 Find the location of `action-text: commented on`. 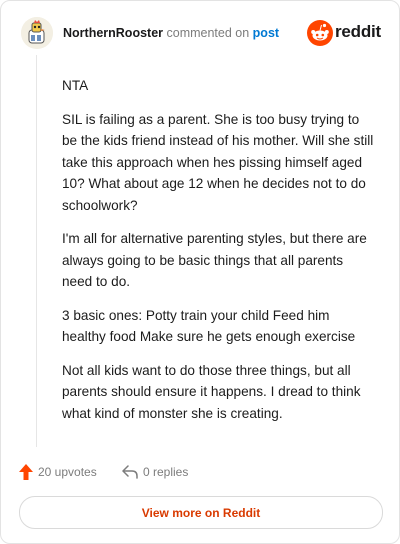

action-text: commented on is located at coordinates (208, 33).